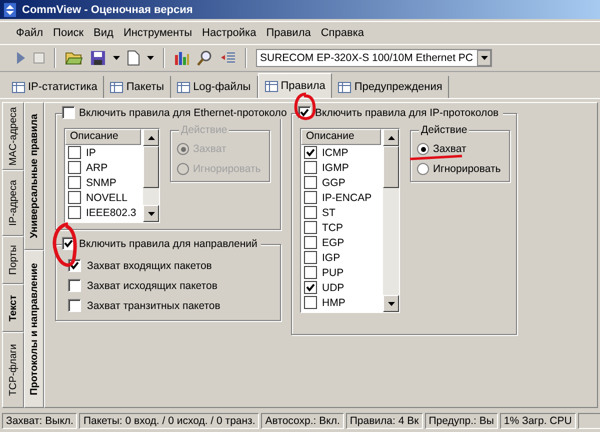  What do you see at coordinates (133, 58) in the screenshot?
I see `document-icon` at bounding box center [133, 58].